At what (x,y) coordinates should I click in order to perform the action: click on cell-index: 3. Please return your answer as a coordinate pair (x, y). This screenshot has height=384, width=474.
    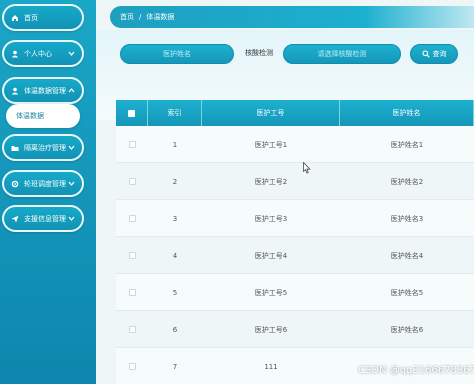
    Looking at the image, I should click on (175, 218).